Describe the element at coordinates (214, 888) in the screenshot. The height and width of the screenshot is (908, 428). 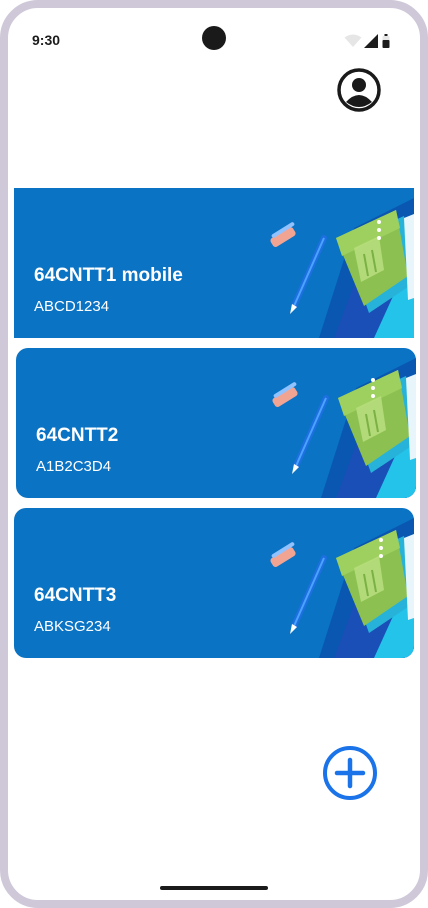
I see `home-indicator` at that location.